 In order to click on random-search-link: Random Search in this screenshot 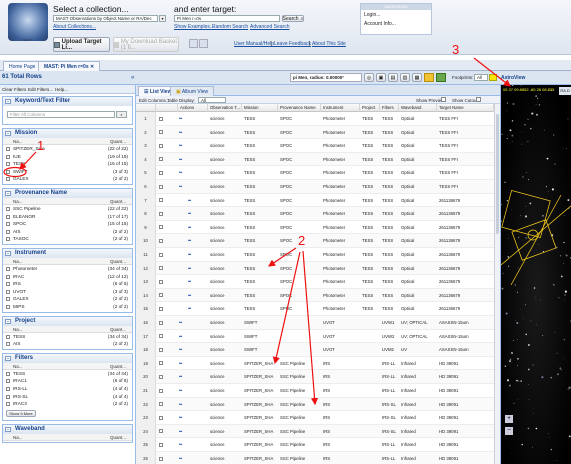, I will do `click(230, 27)`.